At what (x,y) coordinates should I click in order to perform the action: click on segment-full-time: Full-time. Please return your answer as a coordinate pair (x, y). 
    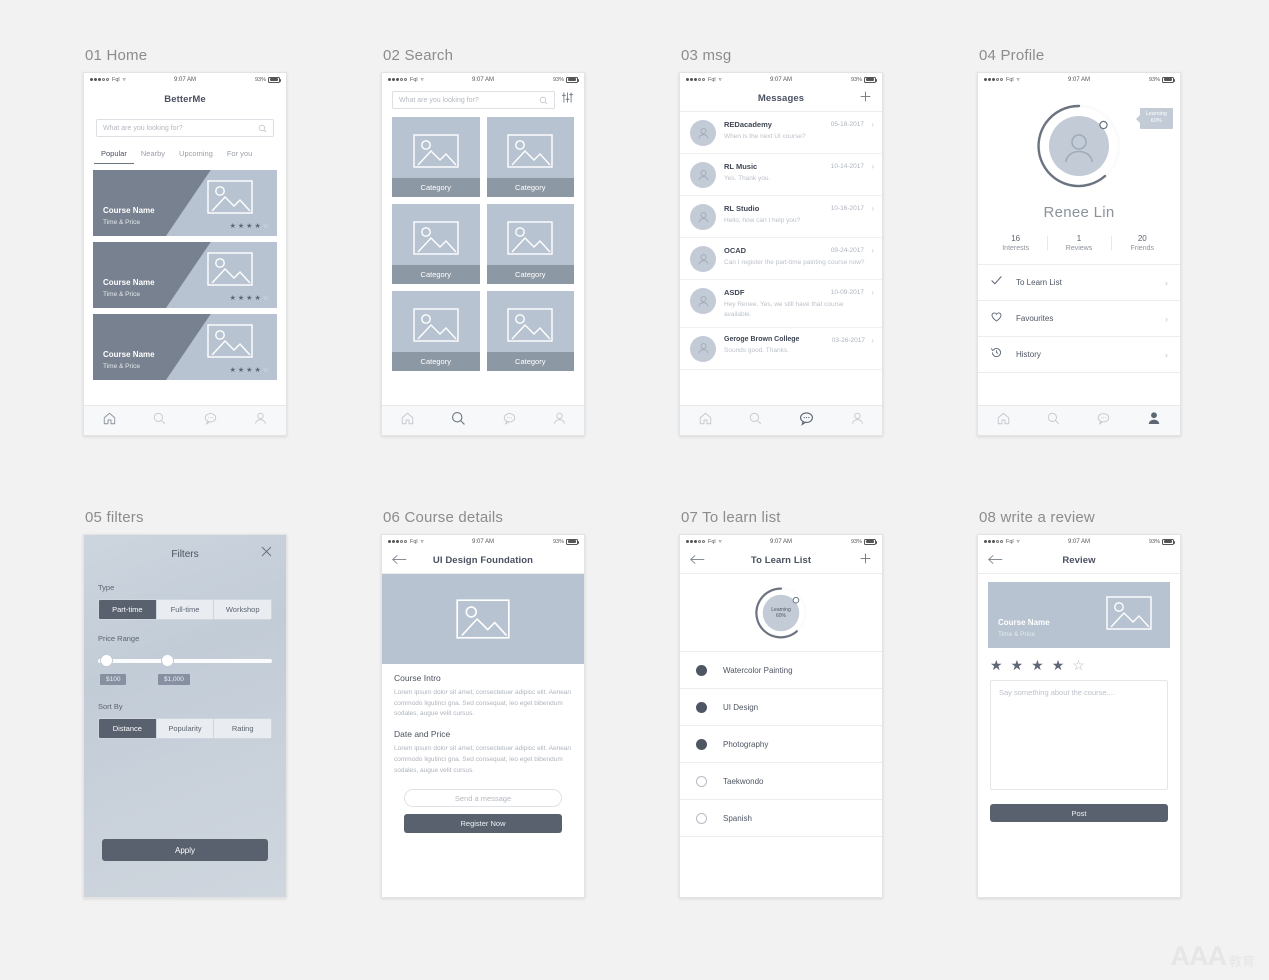
    Looking at the image, I should click on (186, 609).